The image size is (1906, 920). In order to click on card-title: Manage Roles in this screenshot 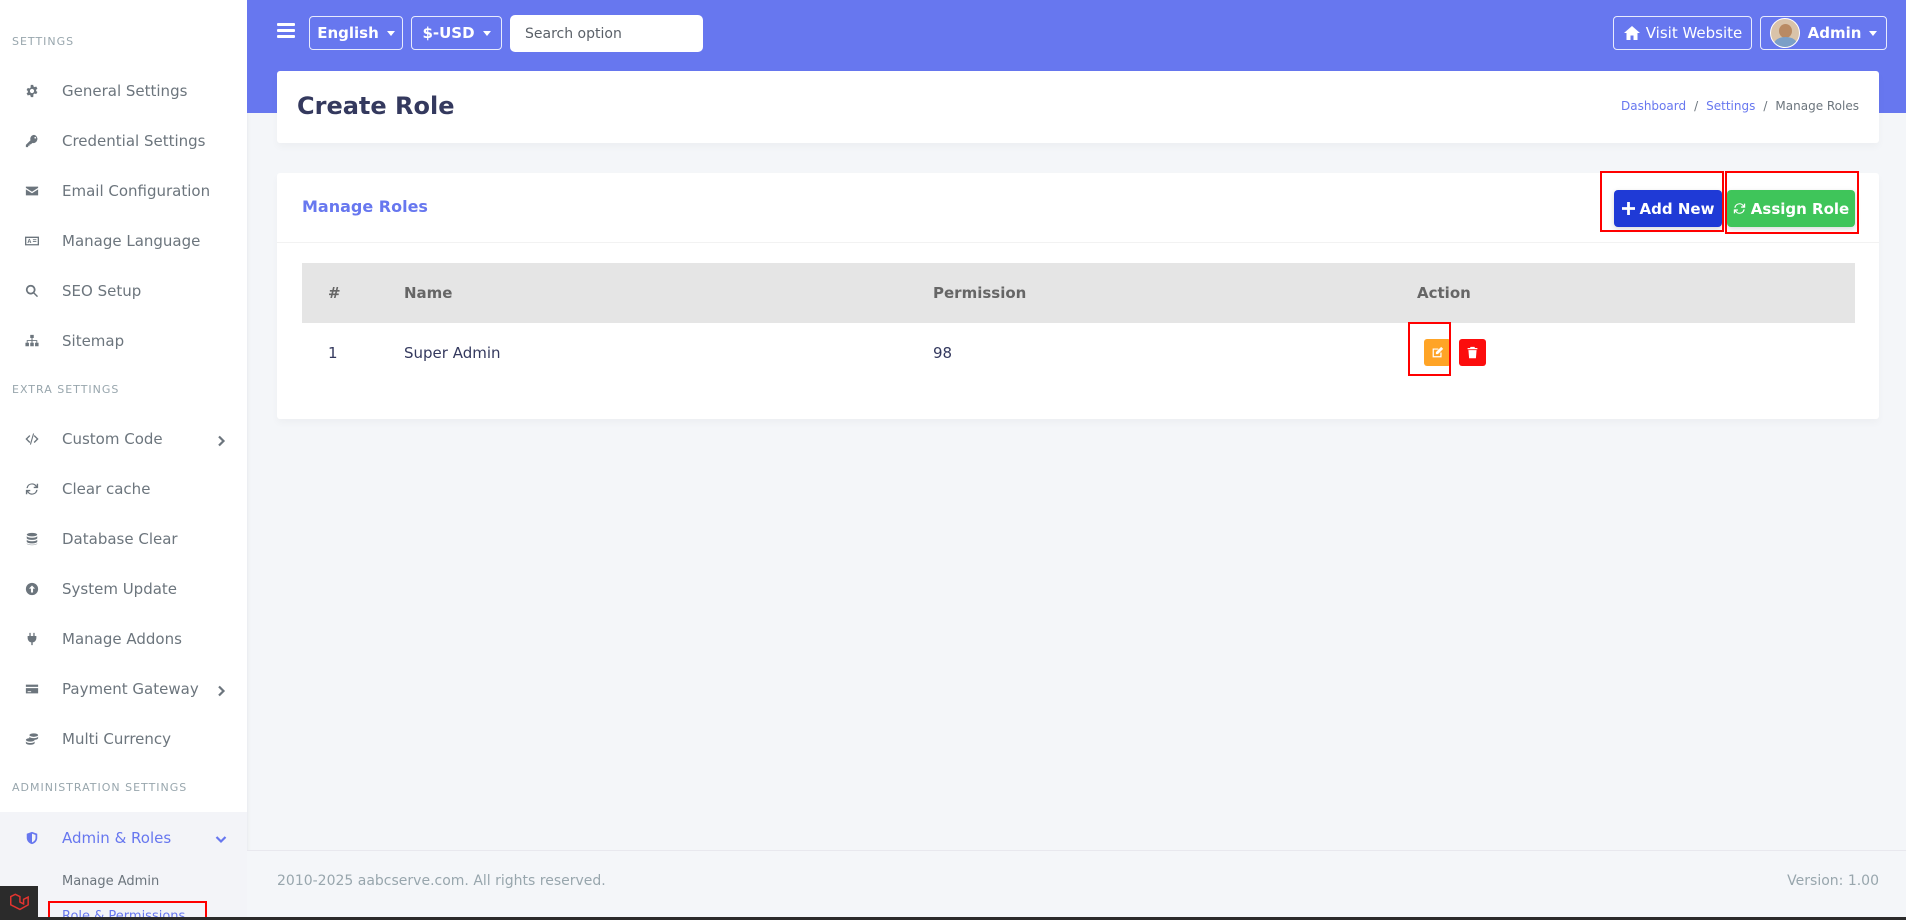, I will do `click(365, 206)`.